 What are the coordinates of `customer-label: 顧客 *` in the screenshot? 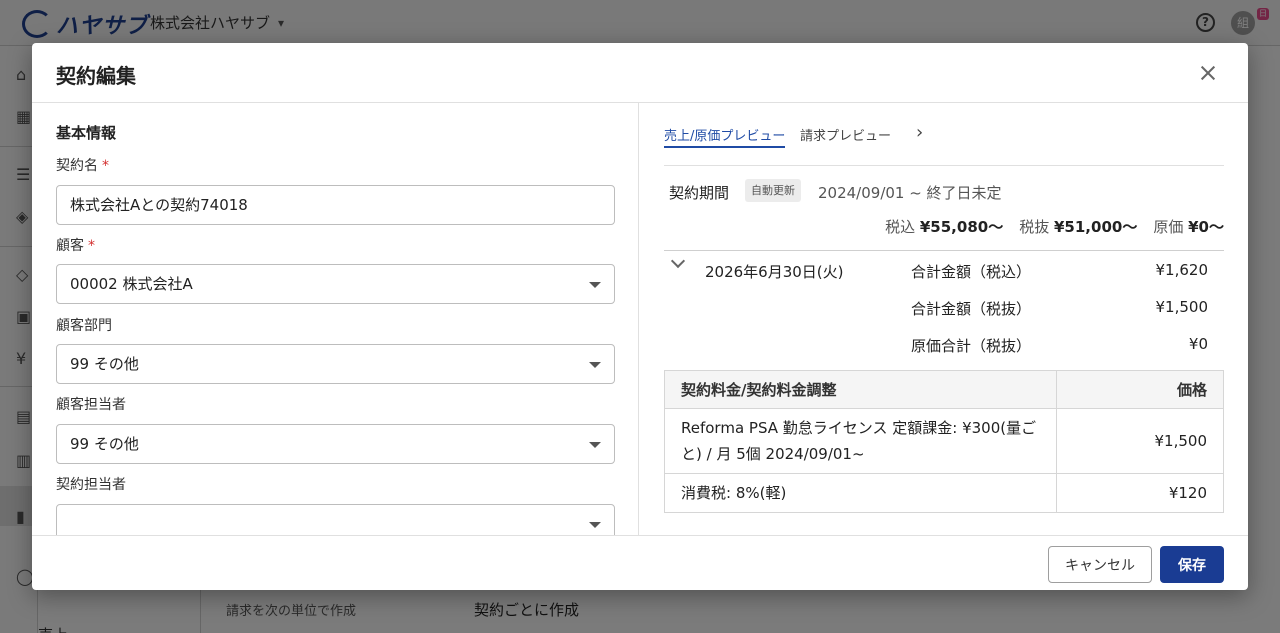 It's located at (75, 245).